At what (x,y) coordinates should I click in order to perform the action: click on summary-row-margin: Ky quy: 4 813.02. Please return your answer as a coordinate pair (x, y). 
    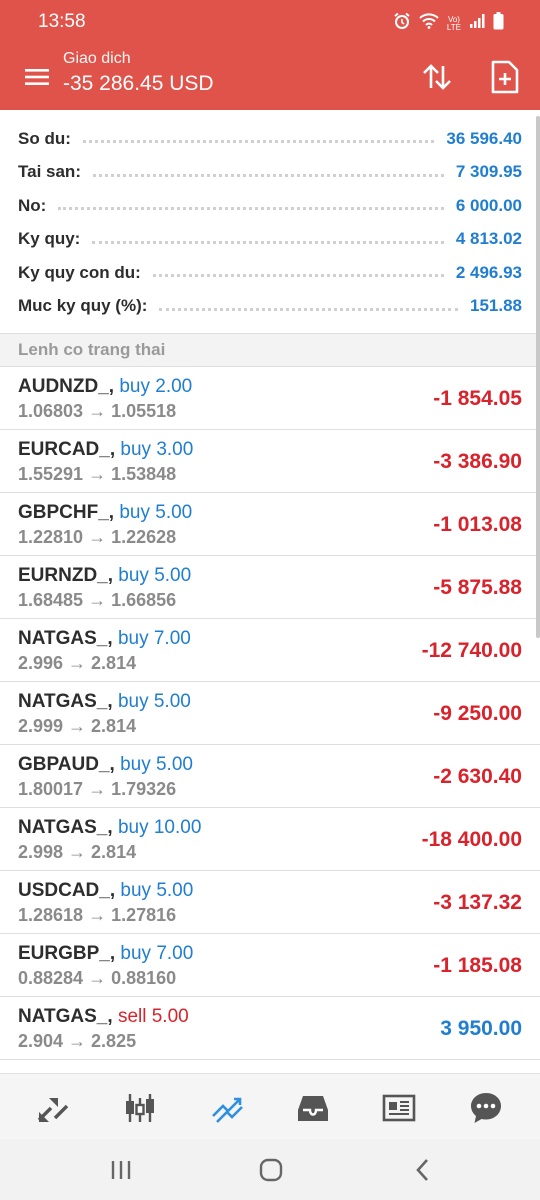
    Looking at the image, I should click on (270, 239).